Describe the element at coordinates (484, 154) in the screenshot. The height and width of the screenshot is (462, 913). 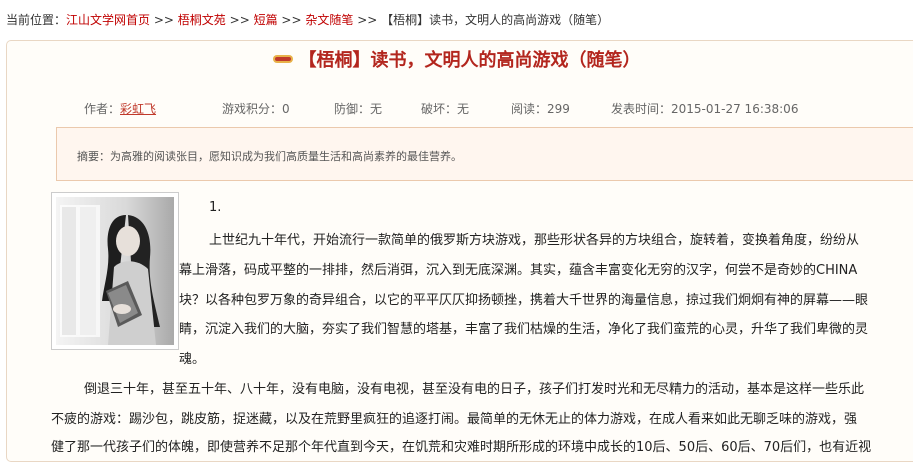
I see `summary-box: 摘要：为高雅的阅读张目，愿知识成为我们高质量生活和高尚素养的最佳营养。` at that location.